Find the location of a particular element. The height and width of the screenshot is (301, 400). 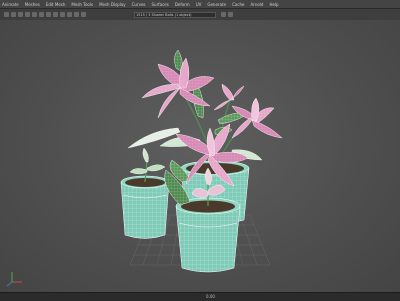

gamma-icon is located at coordinates (223, 14).